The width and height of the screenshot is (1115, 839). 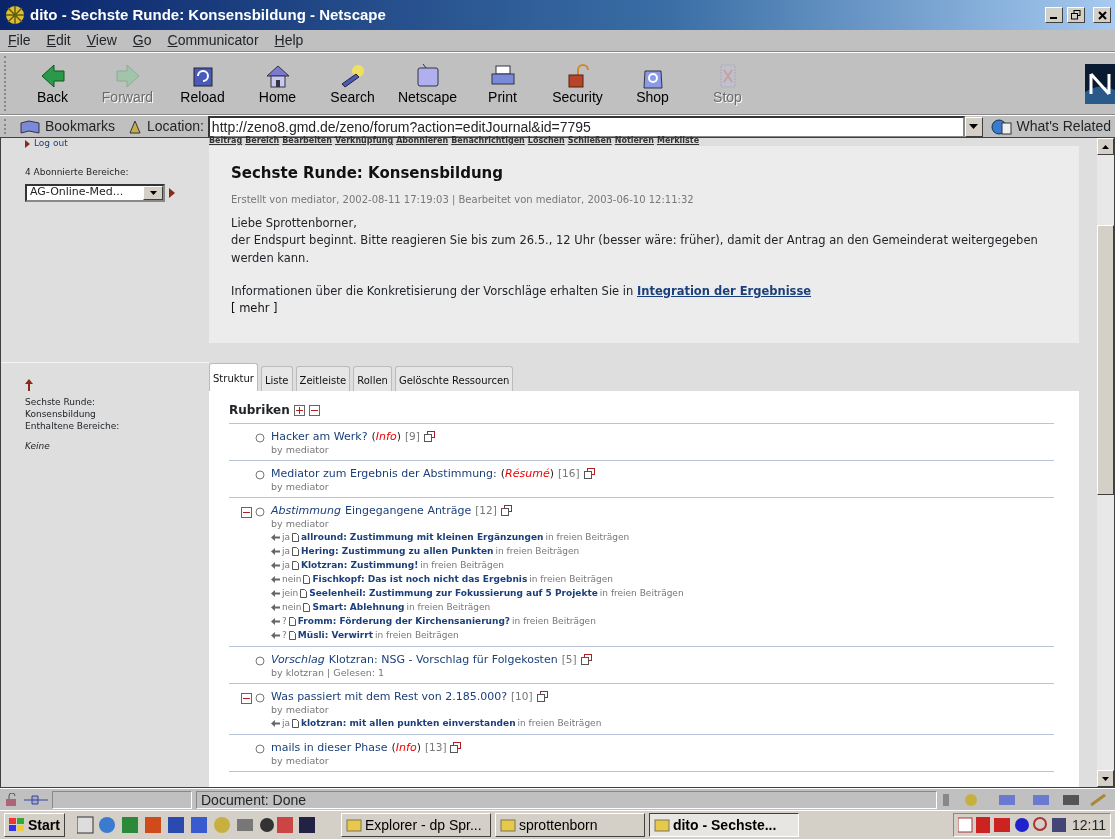 What do you see at coordinates (724, 290) in the screenshot?
I see `integration-link: Integration der Ergebnisse` at bounding box center [724, 290].